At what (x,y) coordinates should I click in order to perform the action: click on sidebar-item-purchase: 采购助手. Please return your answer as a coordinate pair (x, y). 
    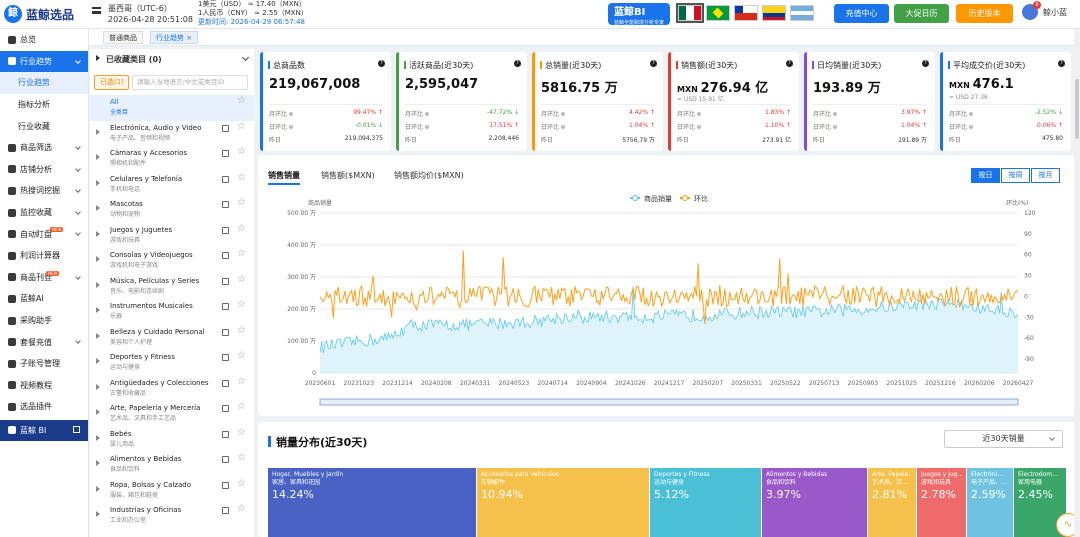
    Looking at the image, I should click on (44, 321).